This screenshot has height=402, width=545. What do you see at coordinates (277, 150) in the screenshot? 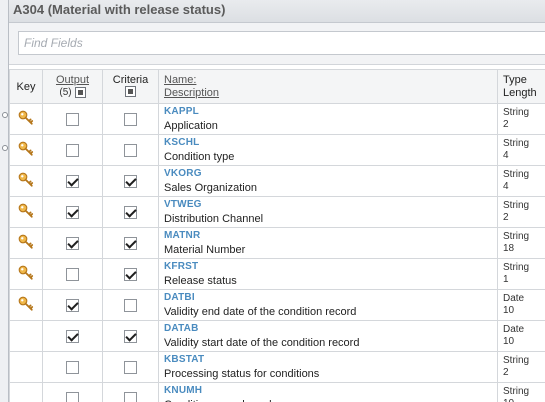
I see `table-row: KSCHL Condition type String 4` at bounding box center [277, 150].